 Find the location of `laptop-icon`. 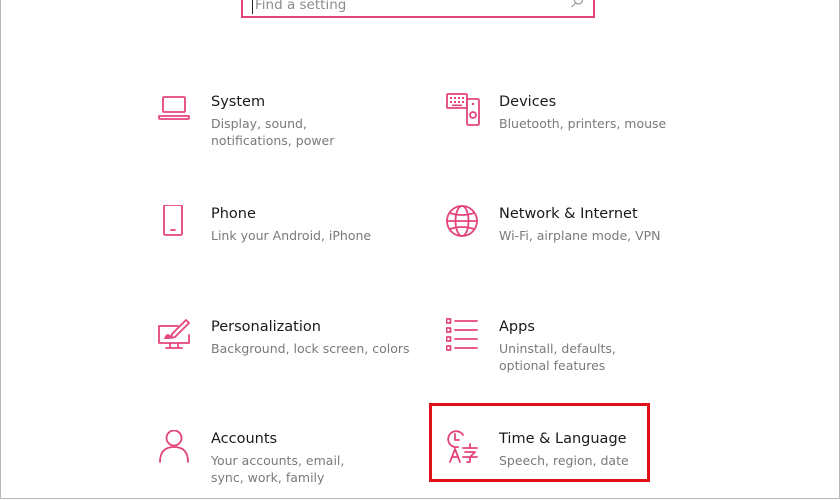

laptop-icon is located at coordinates (174, 108).